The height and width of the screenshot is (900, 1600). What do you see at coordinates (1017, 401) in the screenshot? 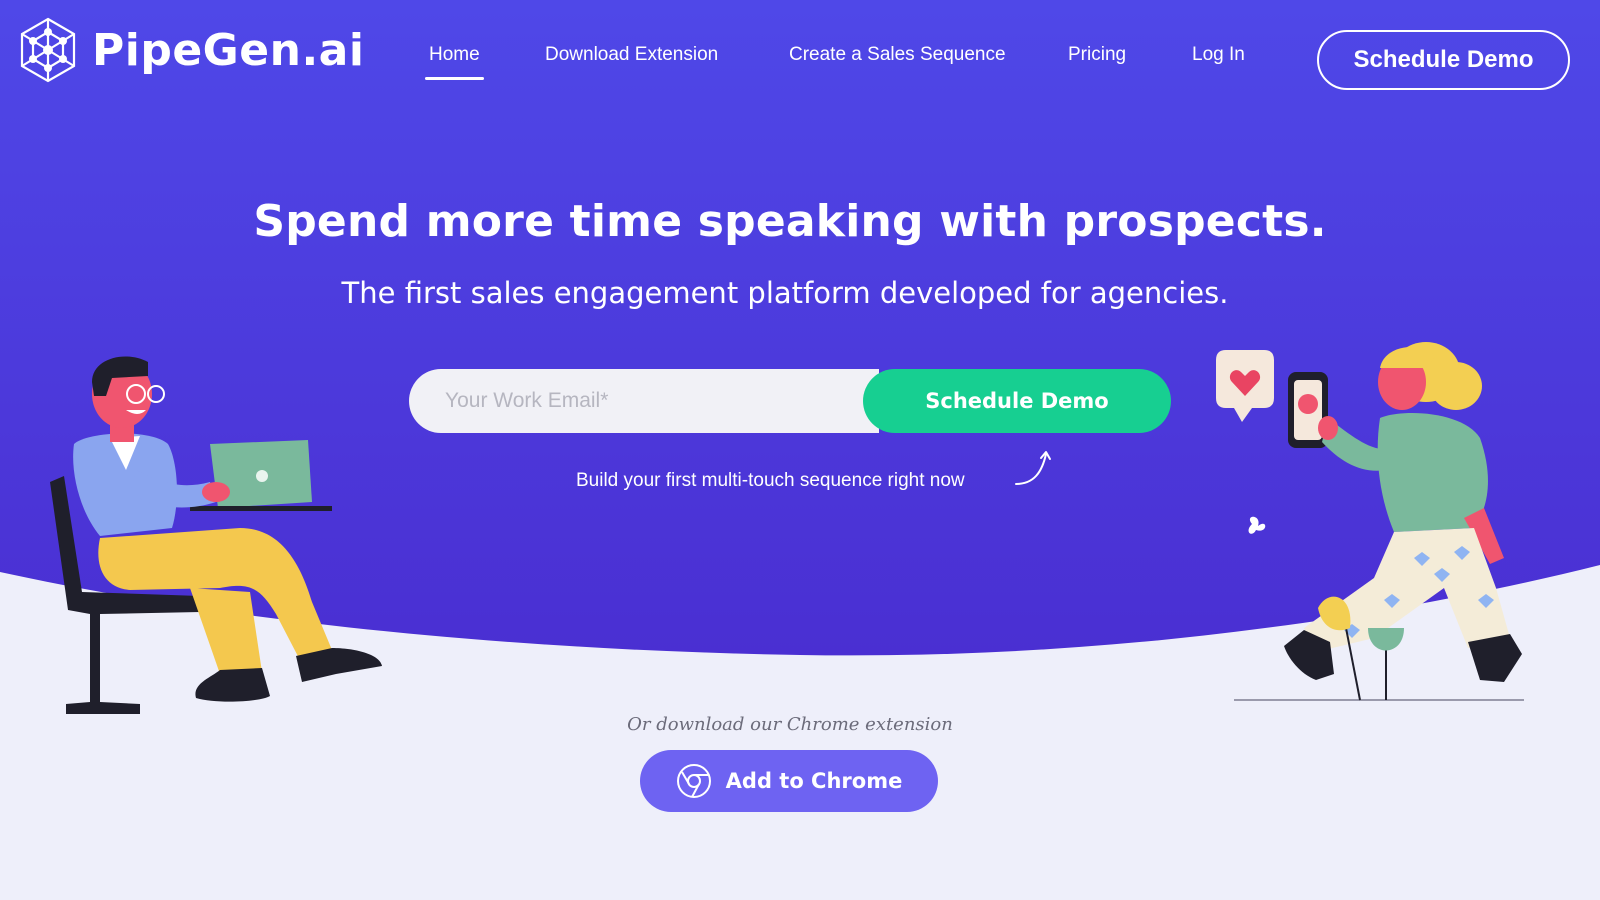
I see `hero-schedule-demo-button: Schedule Demo` at bounding box center [1017, 401].